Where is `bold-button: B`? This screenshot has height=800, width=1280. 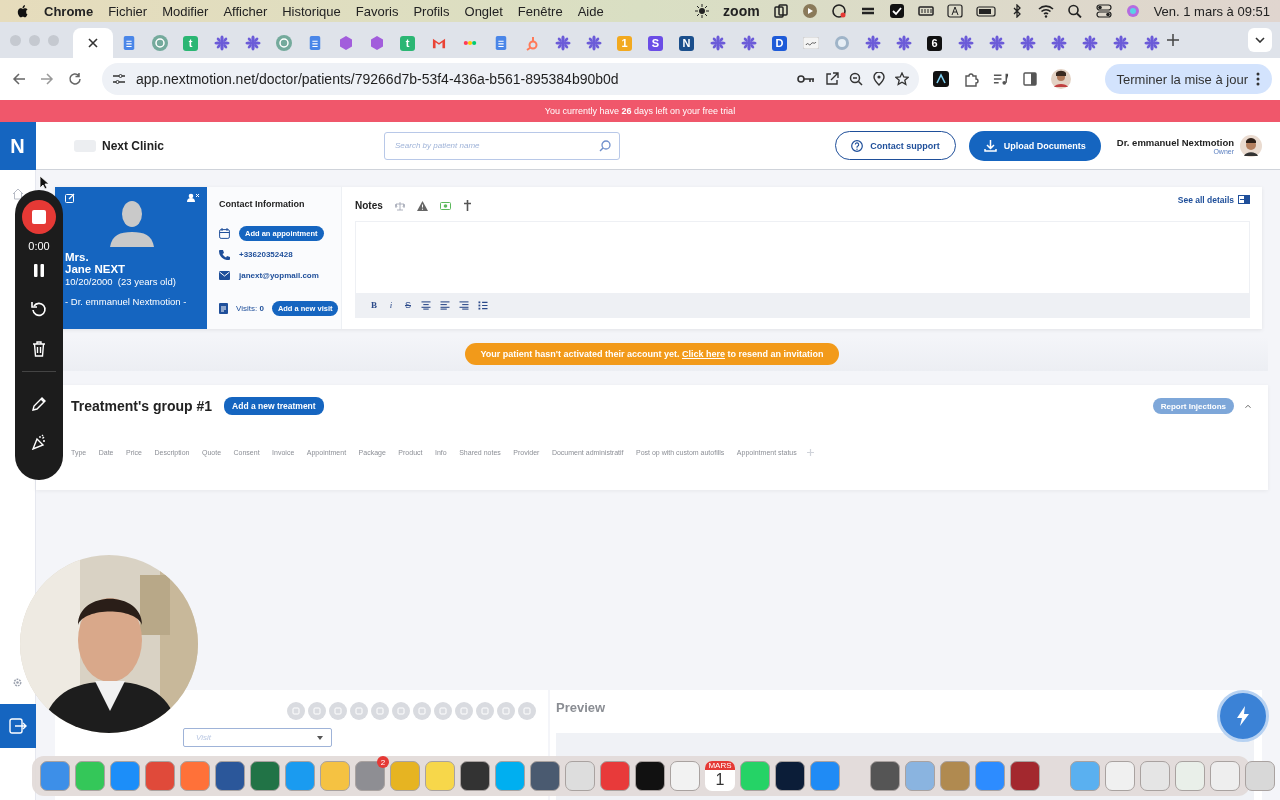
bold-button: B is located at coordinates (374, 305).